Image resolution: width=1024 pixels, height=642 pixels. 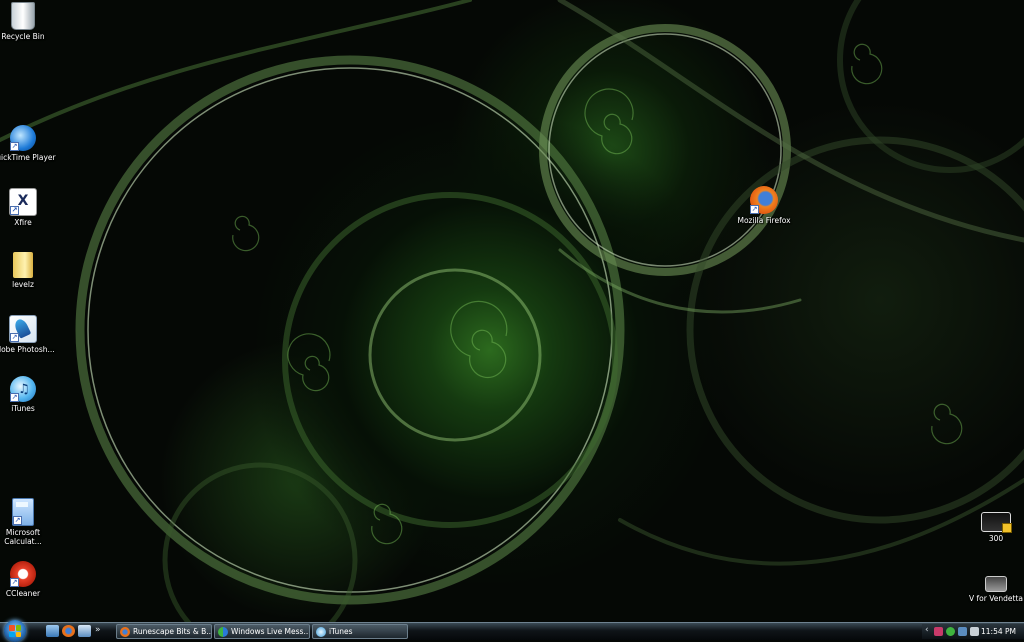 I want to click on recycle-bin-icon, so click(x=23, y=16).